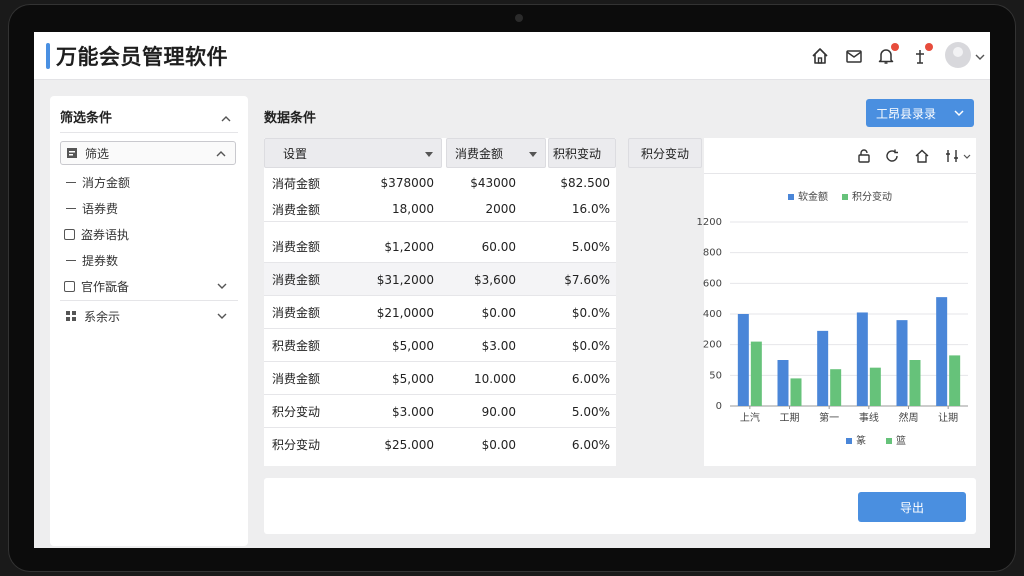  What do you see at coordinates (106, 182) in the screenshot?
I see `filter-option-label: 消方金额` at bounding box center [106, 182].